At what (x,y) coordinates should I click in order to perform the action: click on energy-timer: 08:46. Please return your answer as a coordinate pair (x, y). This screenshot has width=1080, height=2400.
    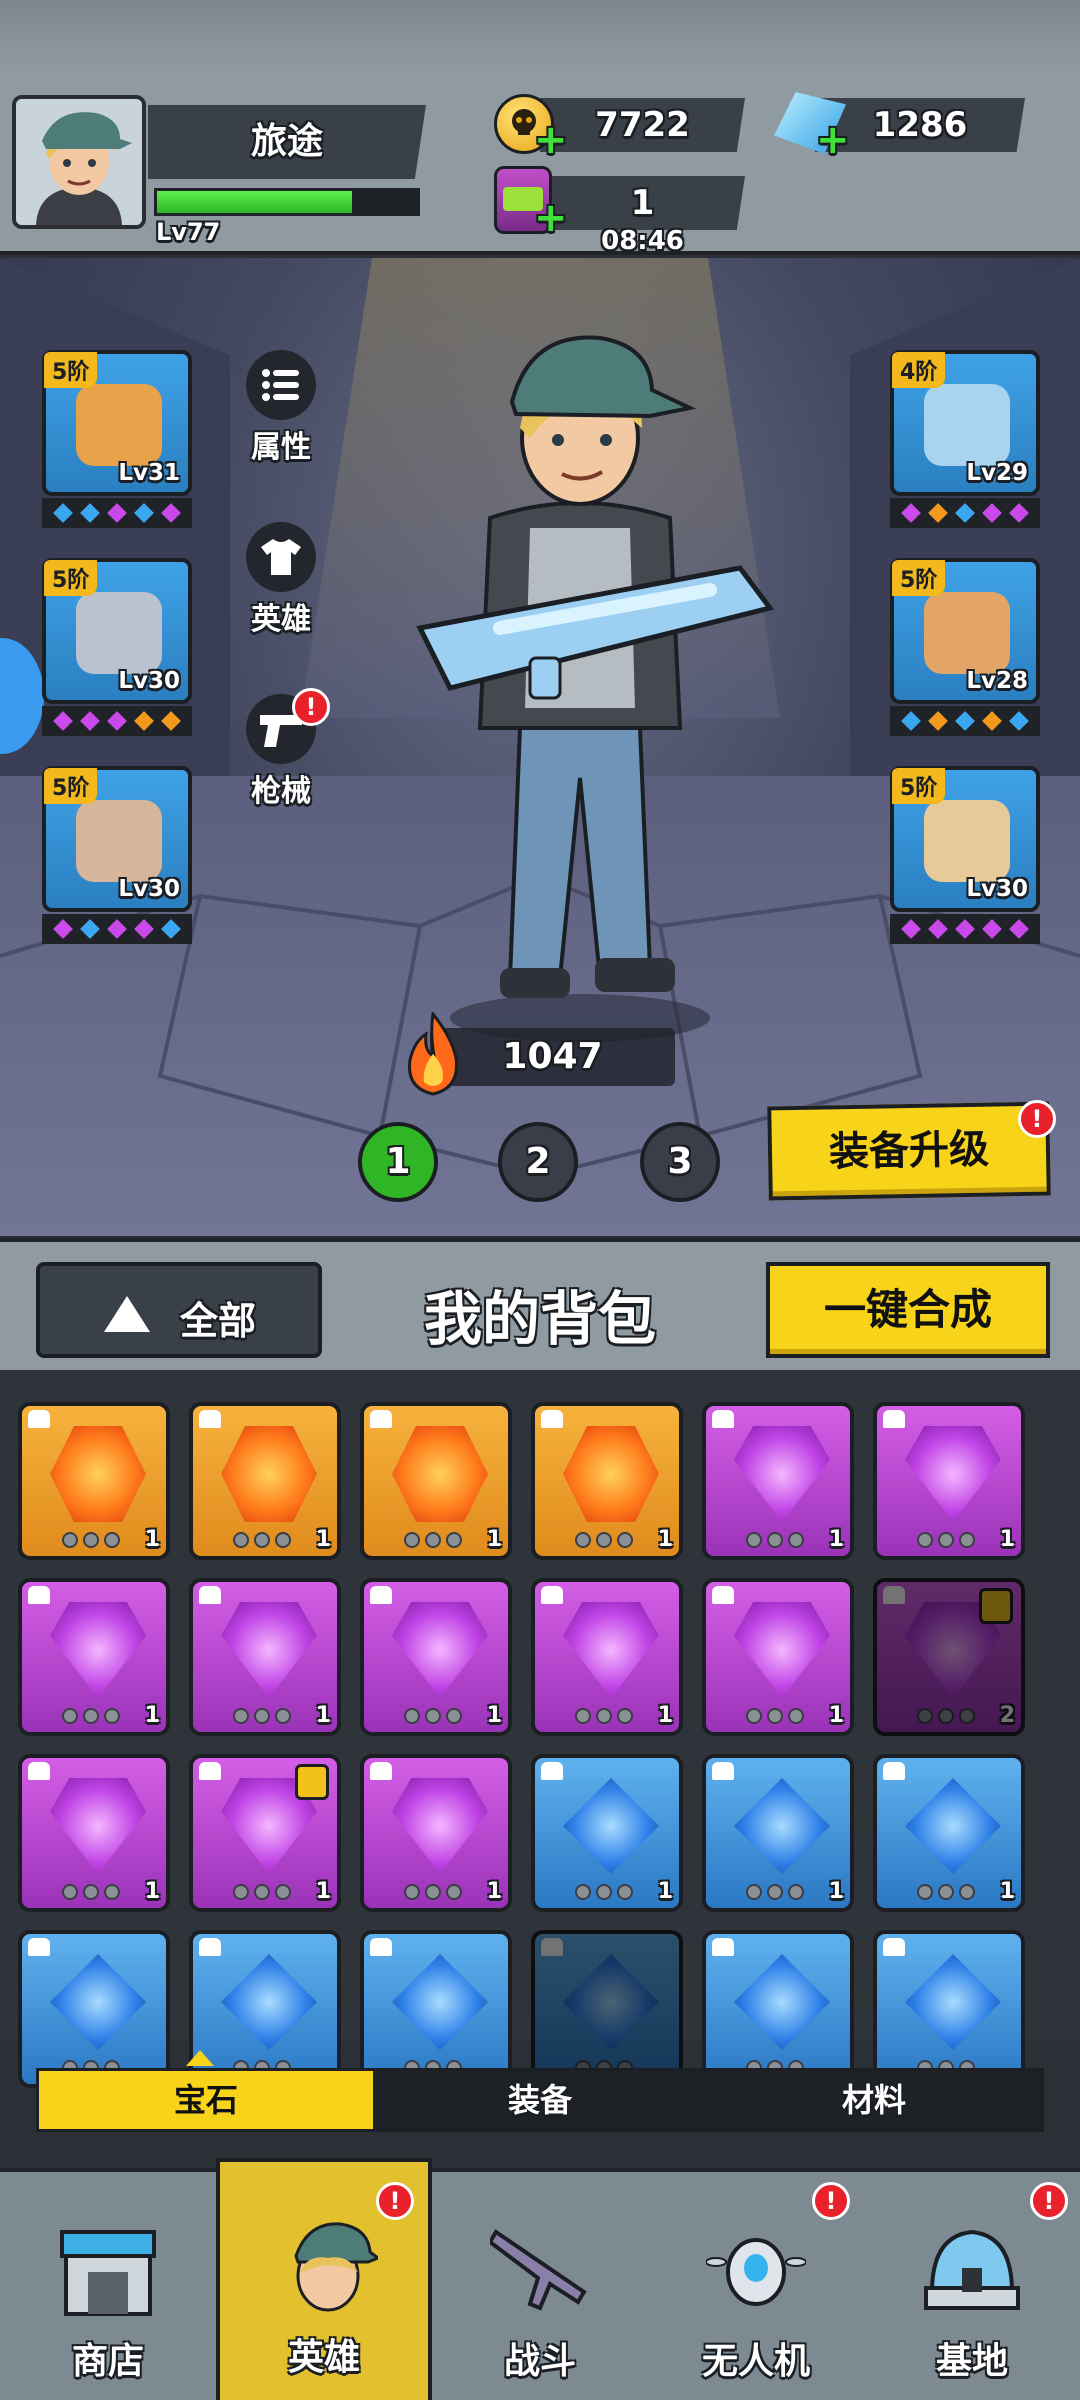
    Looking at the image, I should click on (642, 241).